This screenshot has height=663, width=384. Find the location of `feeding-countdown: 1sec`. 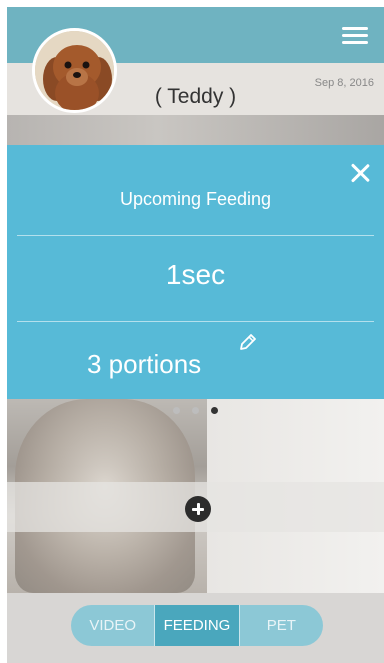

feeding-countdown: 1sec is located at coordinates (195, 274).